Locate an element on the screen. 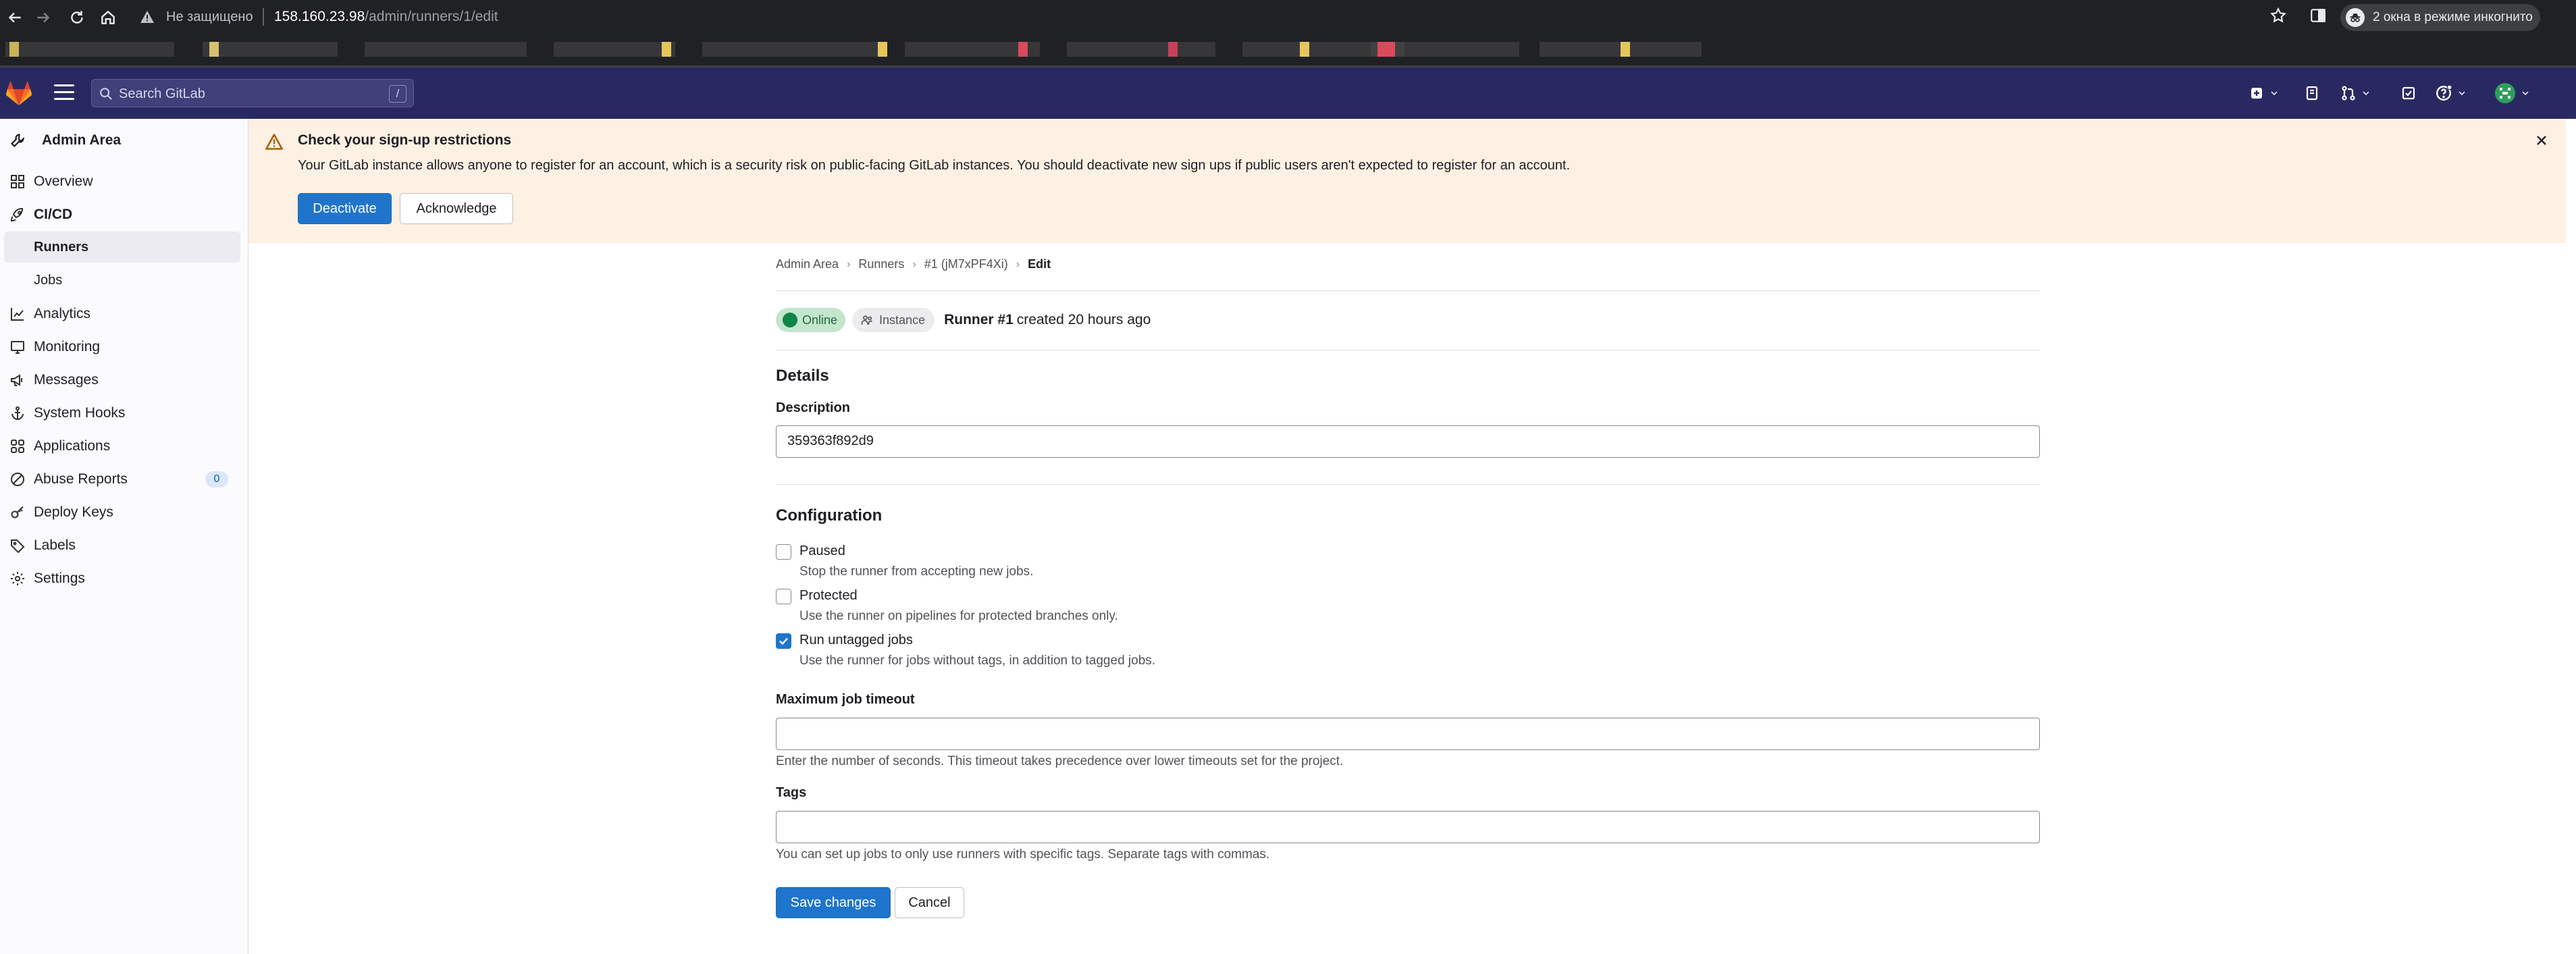 The width and height of the screenshot is (2576, 954). acknowledge-button: Acknowledge is located at coordinates (456, 208).